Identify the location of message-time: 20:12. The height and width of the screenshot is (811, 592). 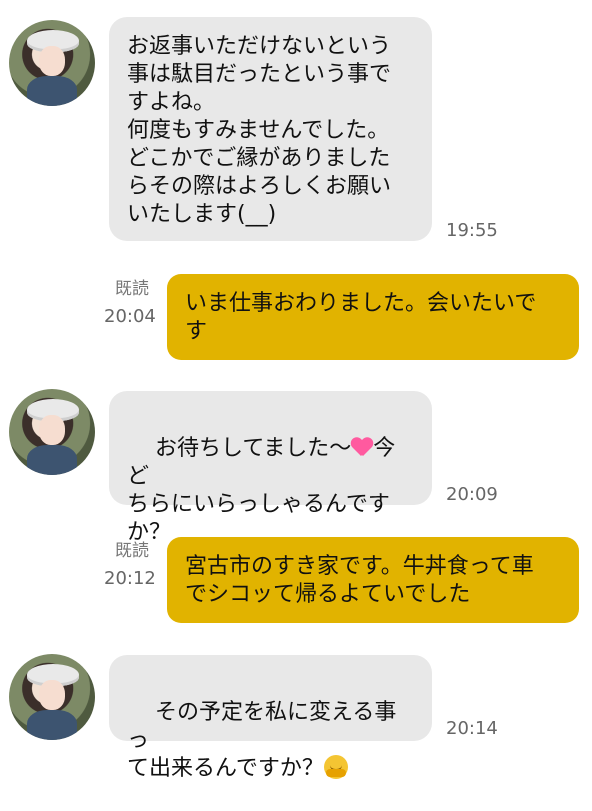
(130, 578).